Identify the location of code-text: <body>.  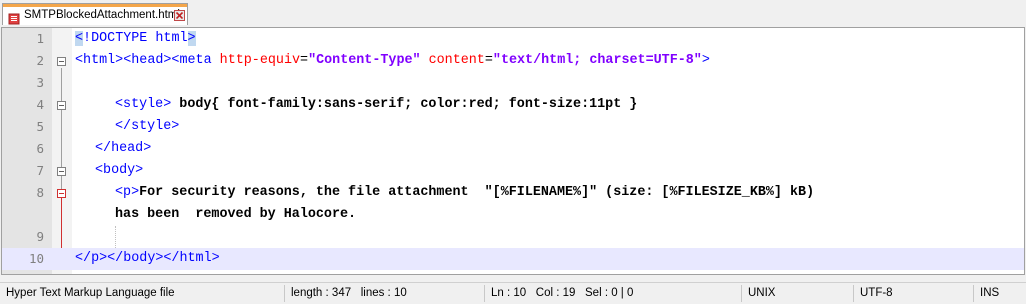
(119, 170).